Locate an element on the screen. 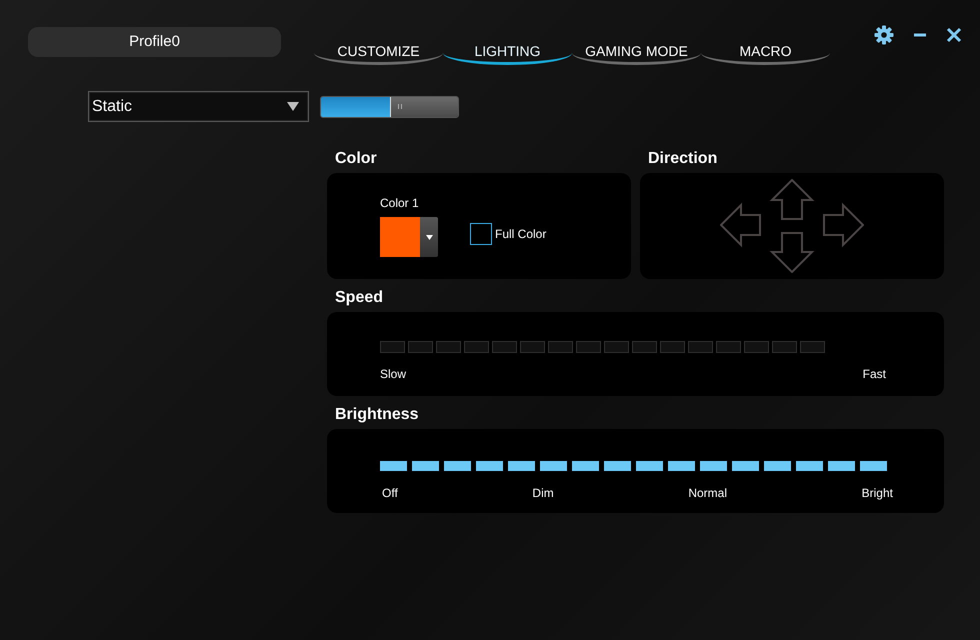 The width and height of the screenshot is (980, 640). effect-dropdown: Static is located at coordinates (198, 106).